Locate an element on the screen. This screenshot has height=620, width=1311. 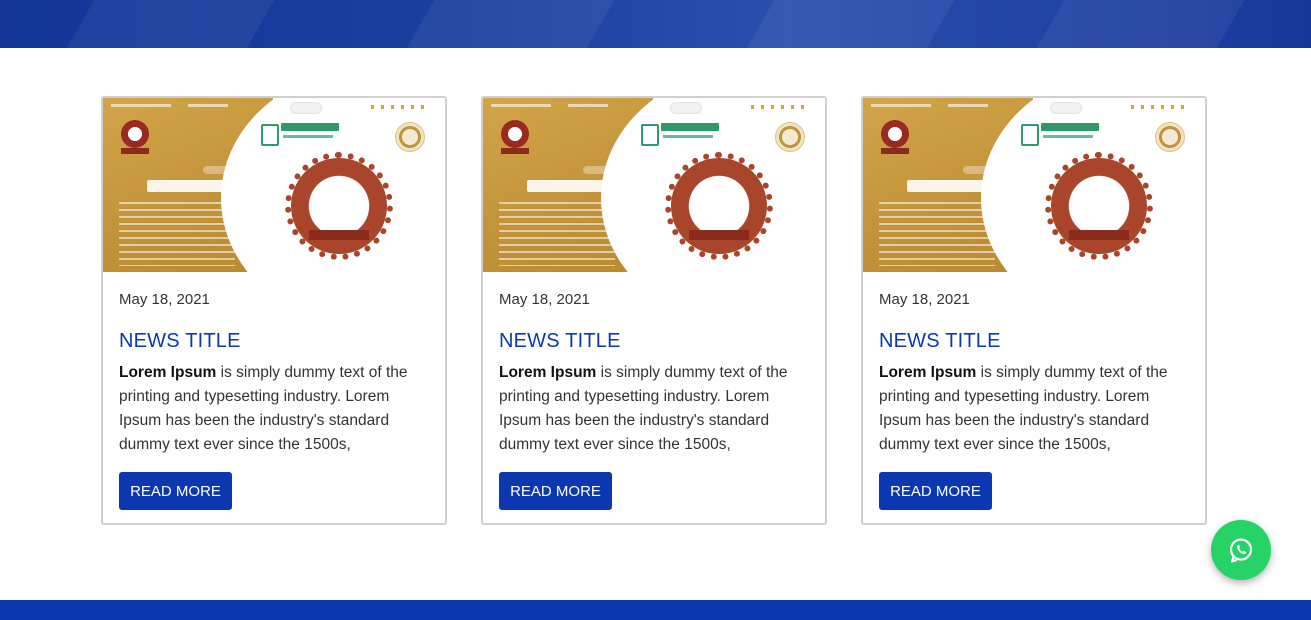
whatsapp-button is located at coordinates (1241, 550).